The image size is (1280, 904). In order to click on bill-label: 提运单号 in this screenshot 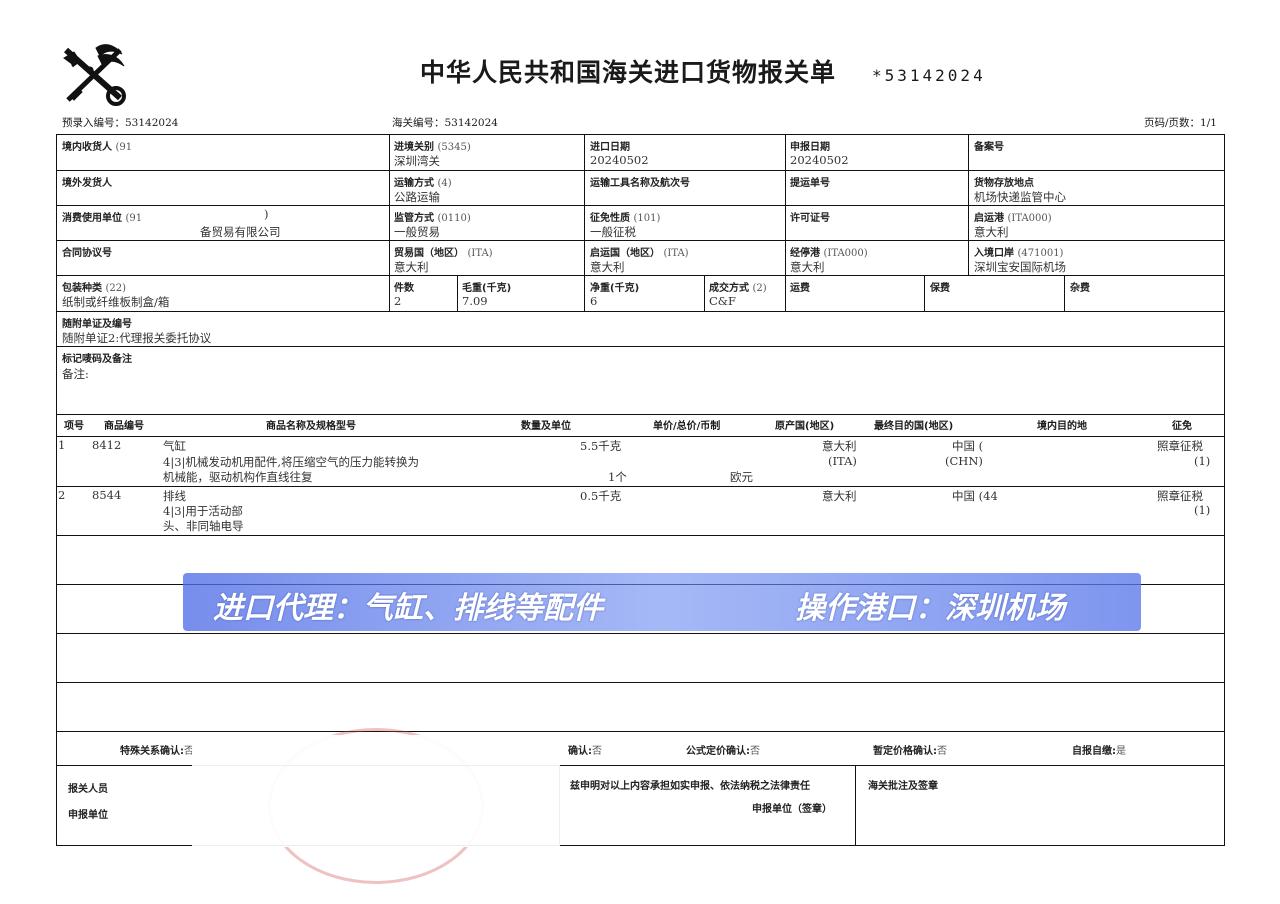, I will do `click(810, 183)`.